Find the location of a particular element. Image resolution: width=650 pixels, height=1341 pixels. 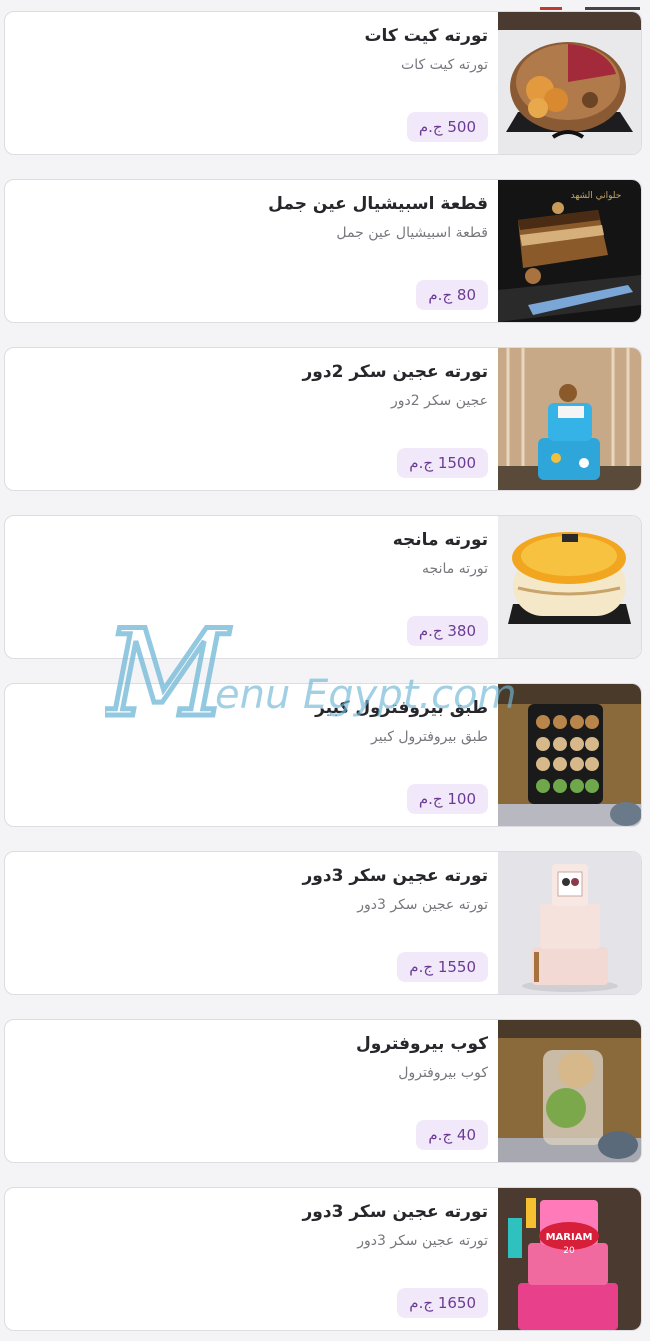

menu-item-card: تورته كيت كات تورته كيت كات 500 ج.م is located at coordinates (323, 83).